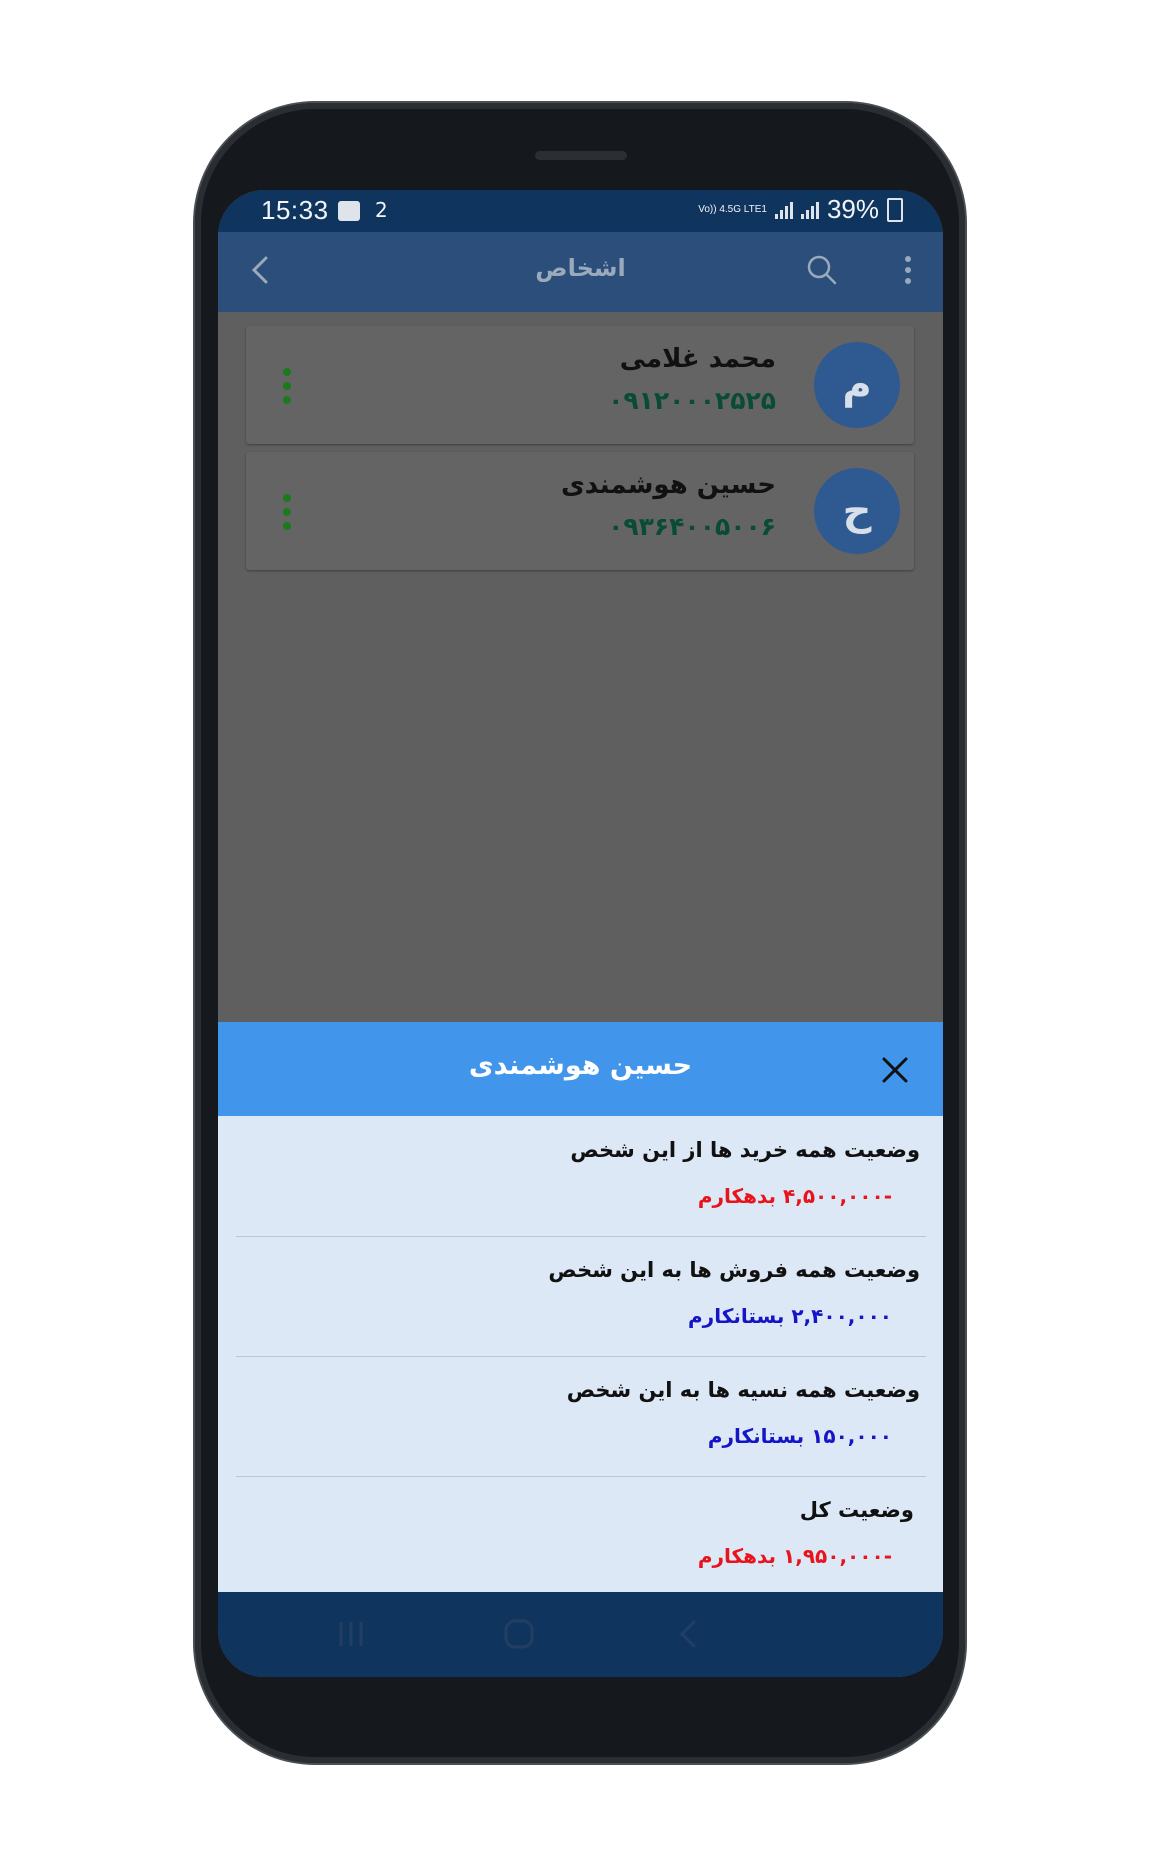  Describe the element at coordinates (895, 209) in the screenshot. I see `battery-icon` at that location.